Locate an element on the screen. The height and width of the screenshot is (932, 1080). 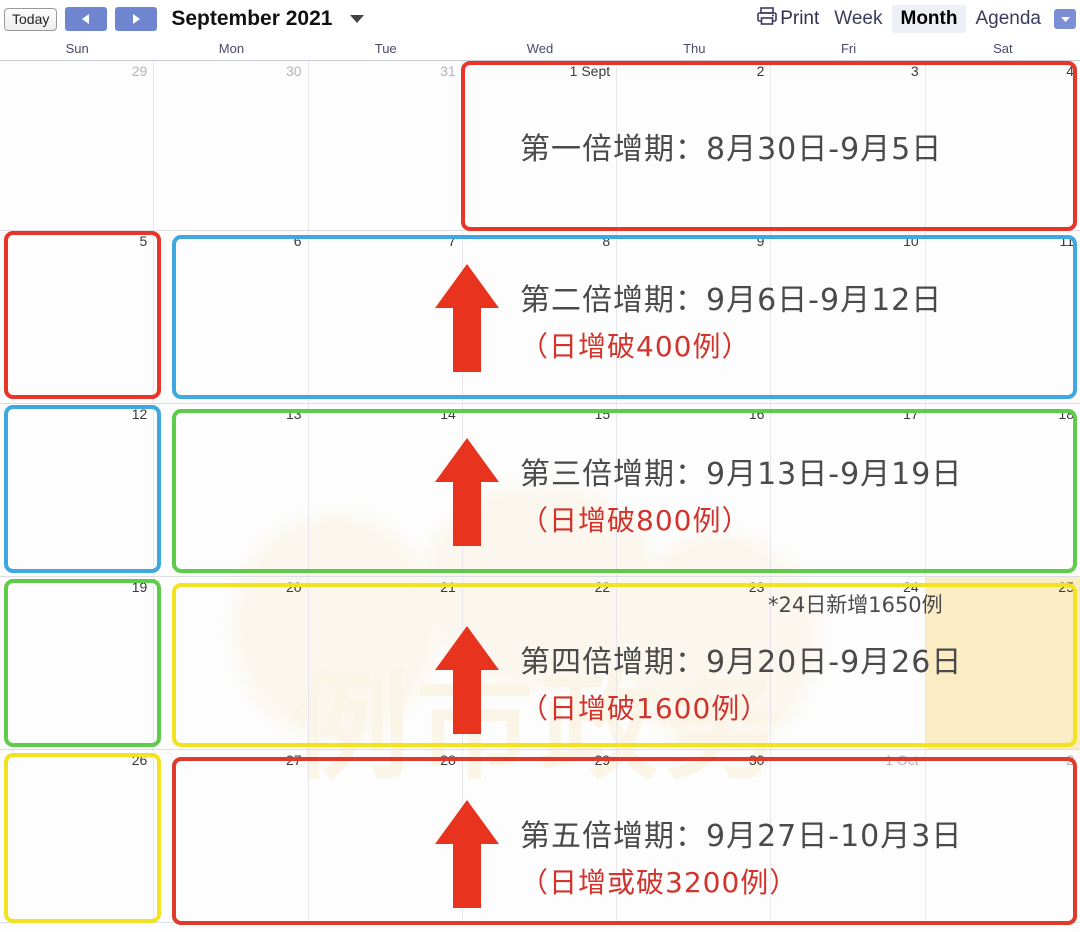
day-number: 31 is located at coordinates (448, 71).